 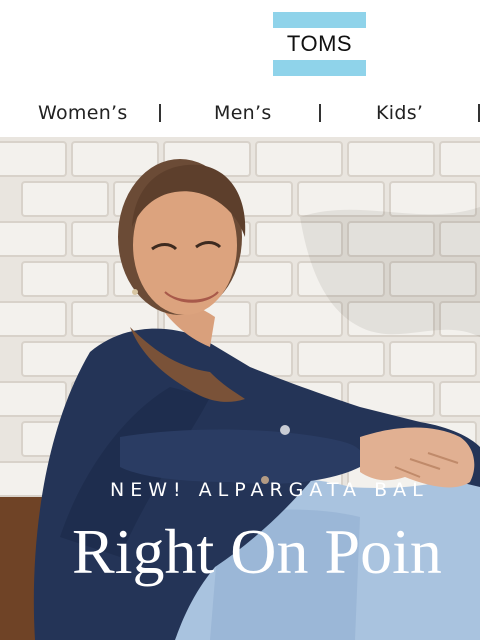 What do you see at coordinates (243, 115) in the screenshot?
I see `nav-item-mens: Men’s` at bounding box center [243, 115].